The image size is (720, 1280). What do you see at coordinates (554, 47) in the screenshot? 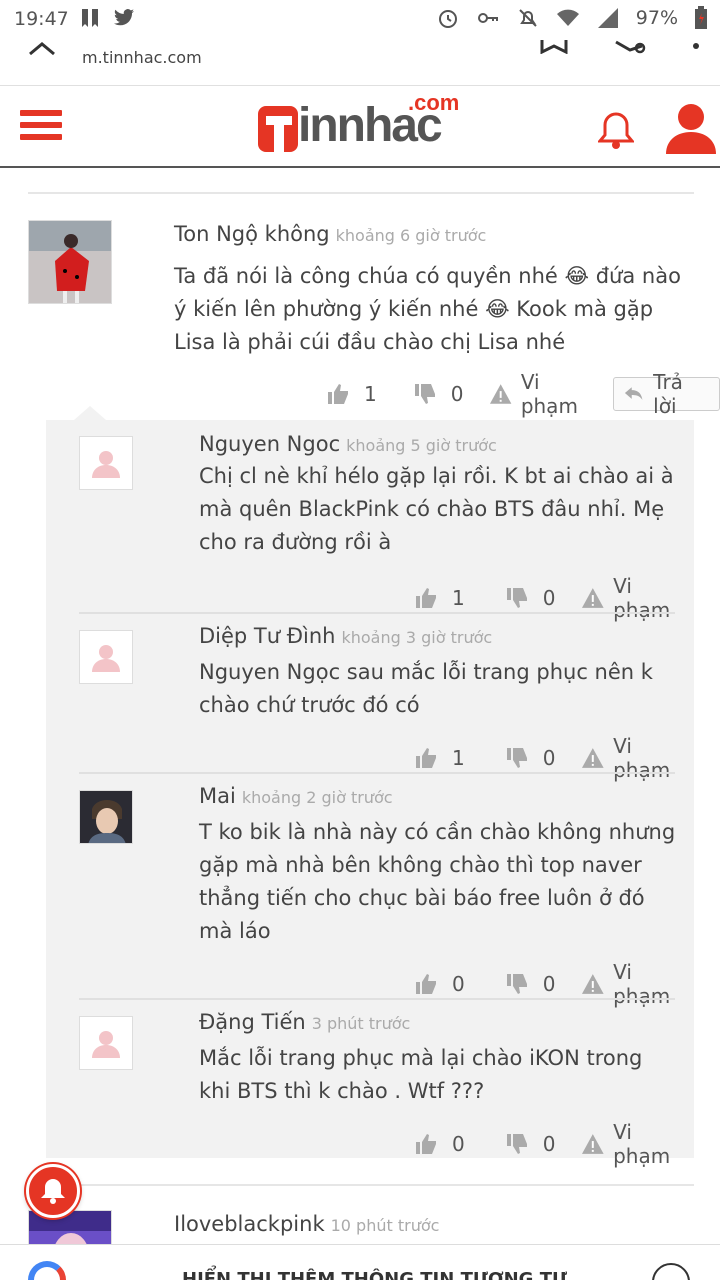
I see `bookmark-icon` at bounding box center [554, 47].